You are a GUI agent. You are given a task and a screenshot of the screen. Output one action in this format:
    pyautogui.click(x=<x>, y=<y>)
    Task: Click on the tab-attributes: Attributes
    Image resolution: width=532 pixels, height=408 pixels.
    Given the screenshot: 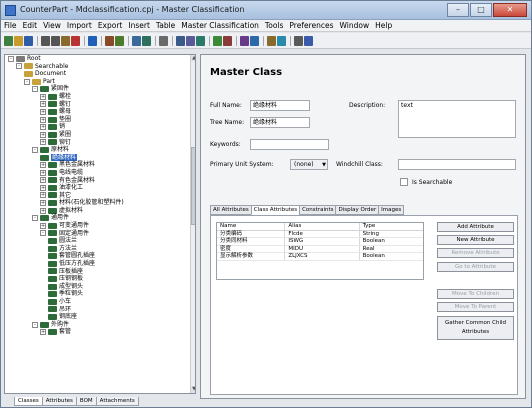 What is the action you would take?
    pyautogui.click(x=59, y=401)
    